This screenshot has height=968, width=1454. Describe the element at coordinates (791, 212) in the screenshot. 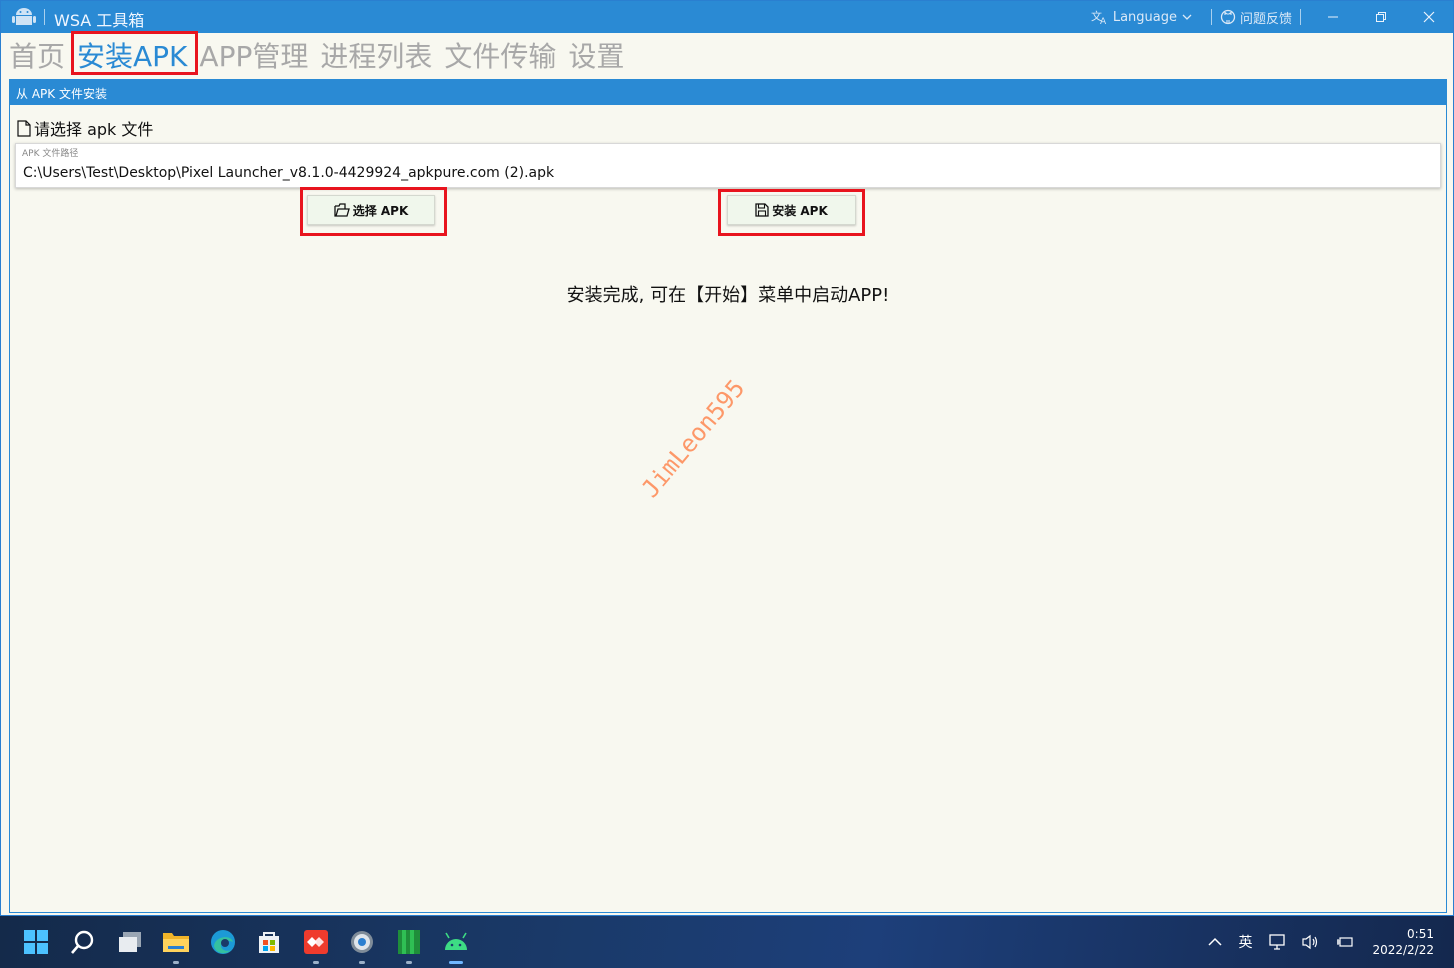

I see `highlight-box-install` at that location.